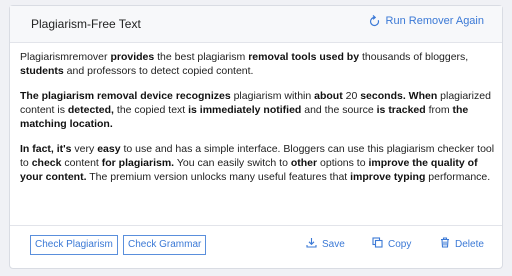  Describe the element at coordinates (165, 245) in the screenshot. I see `check-grammar-button: Check Grammar` at that location.